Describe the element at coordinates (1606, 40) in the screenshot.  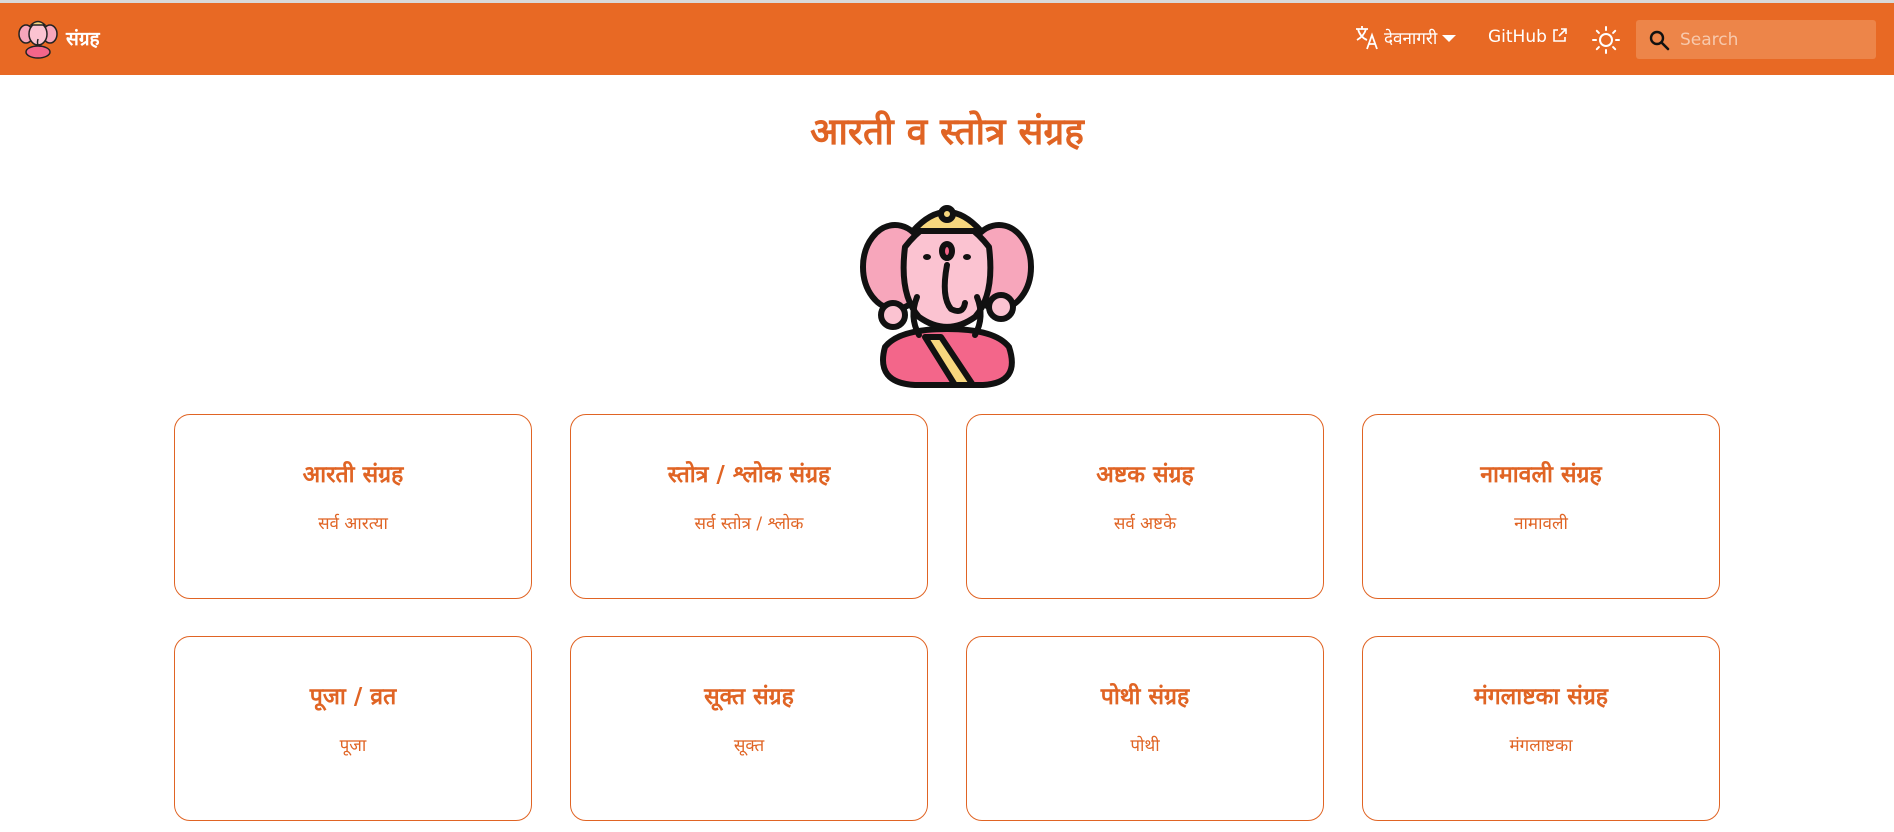
I see `sun-icon` at that location.